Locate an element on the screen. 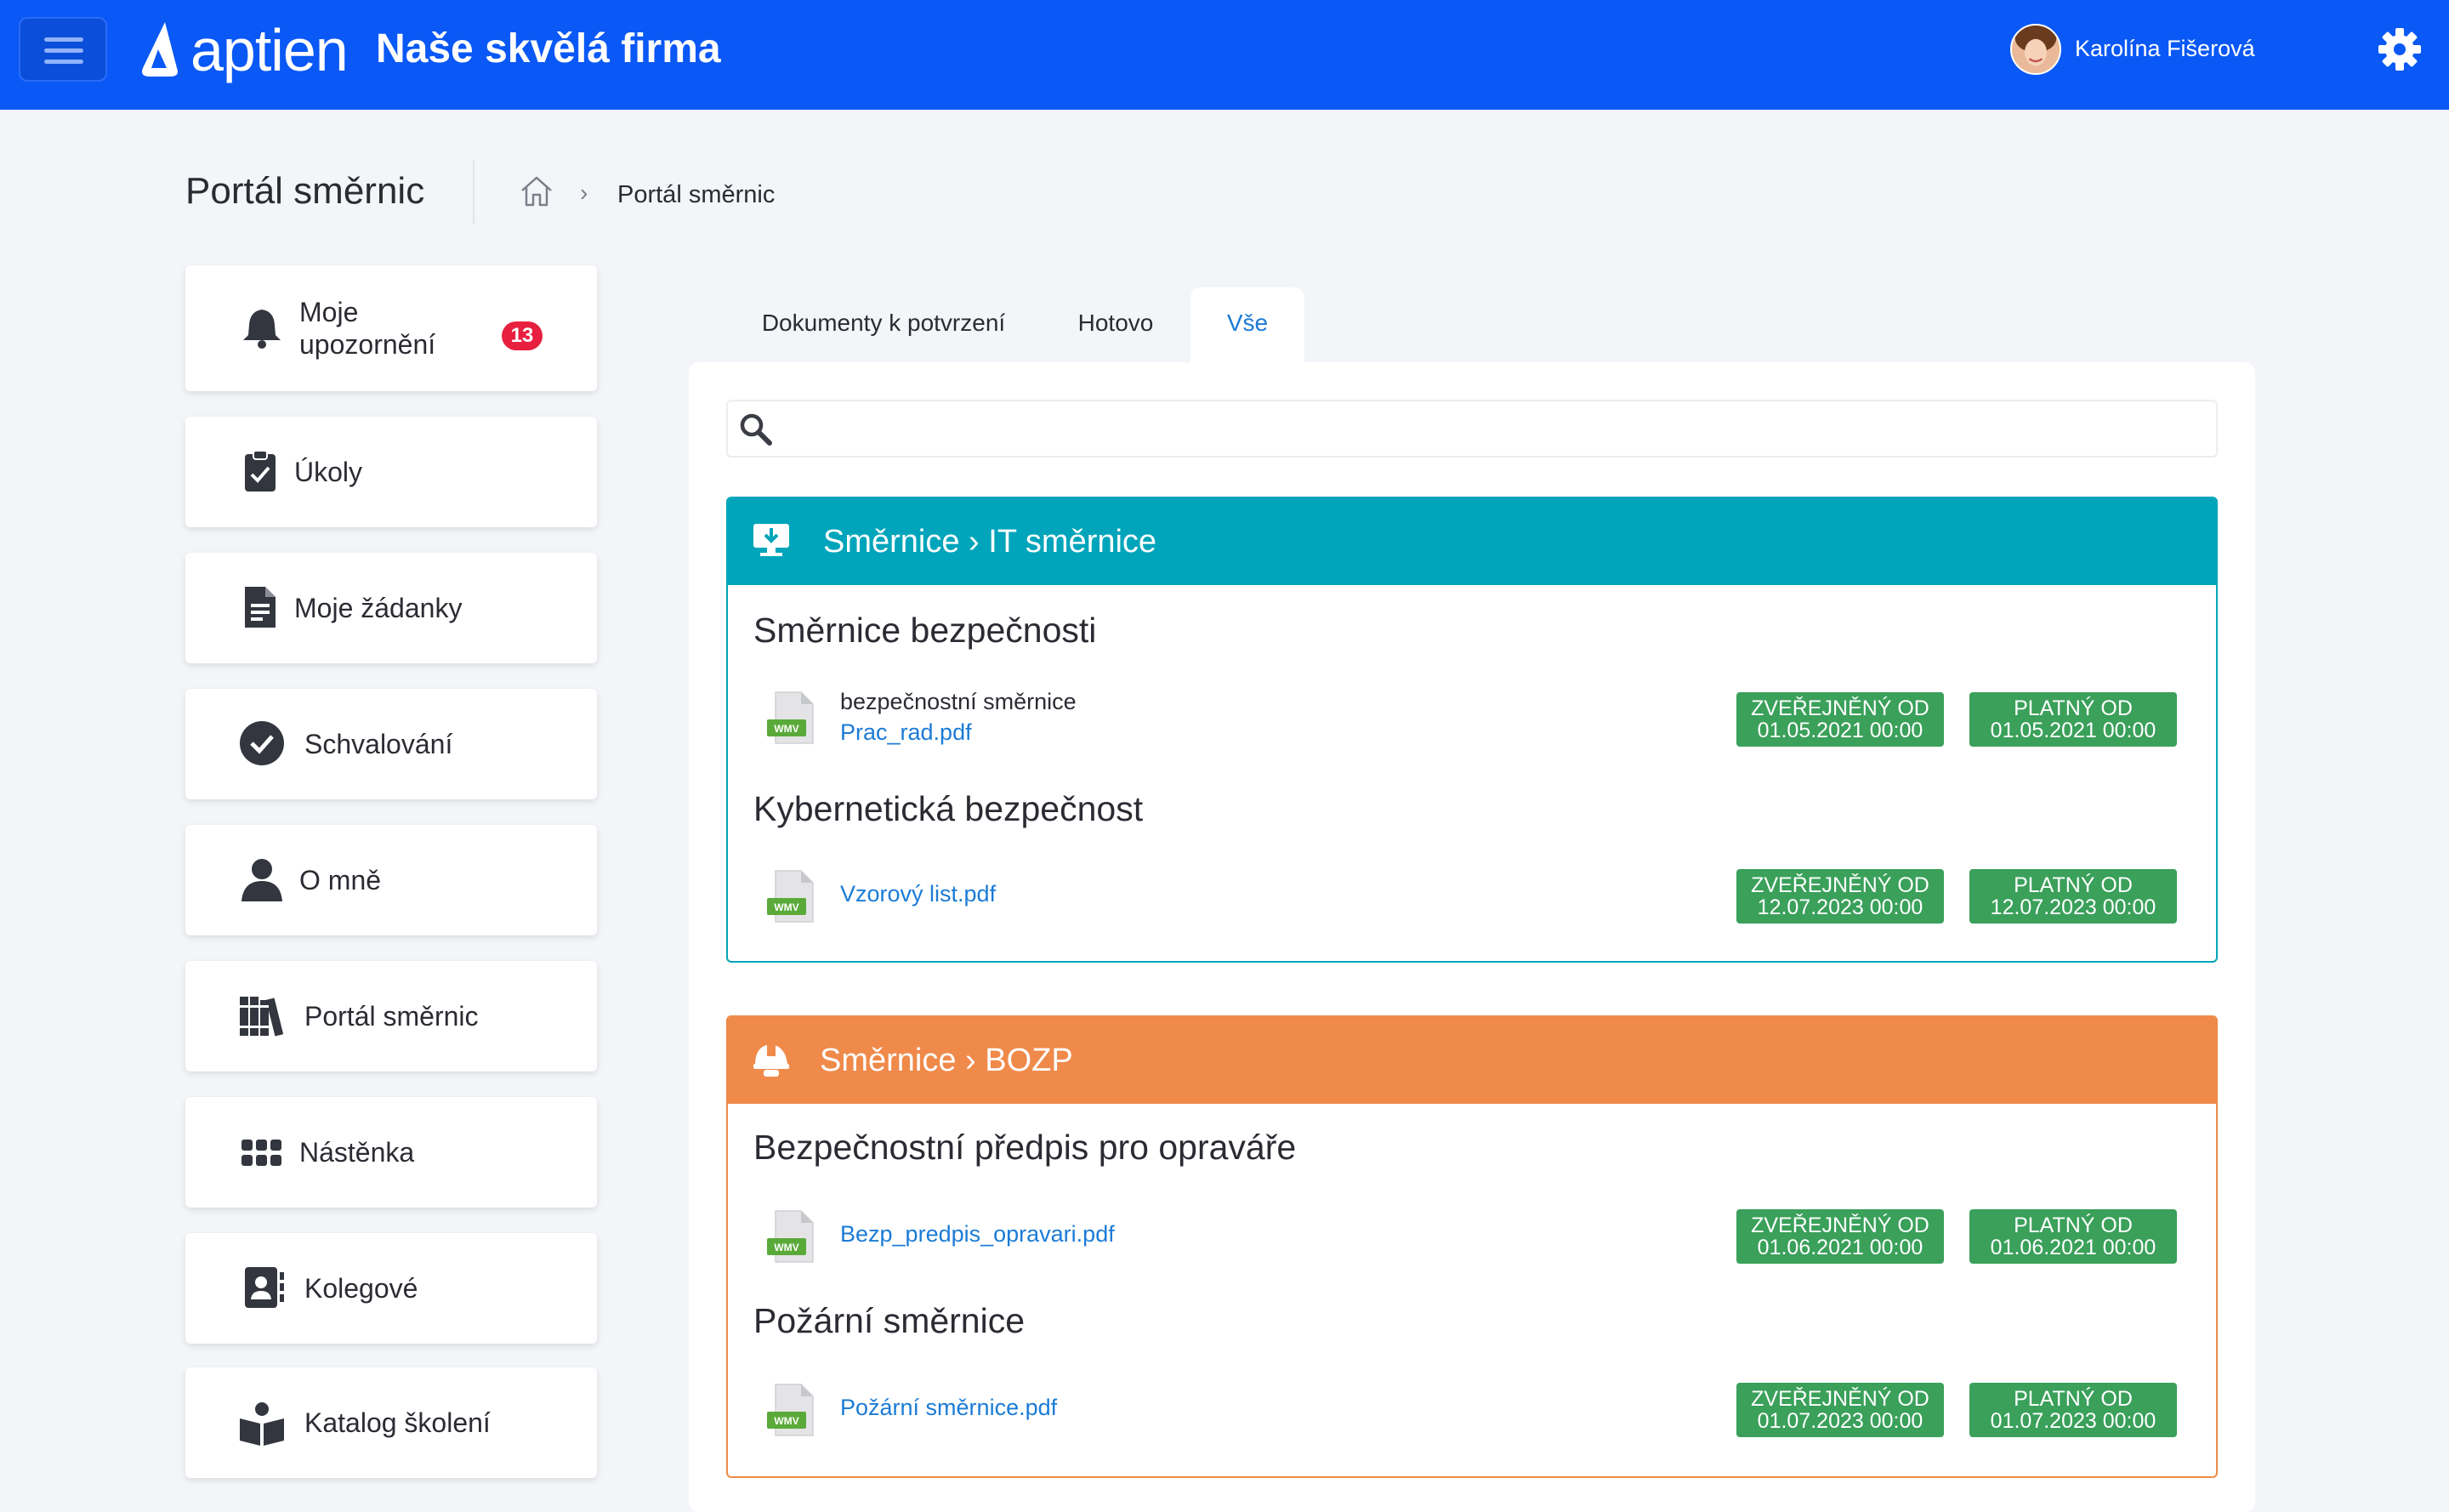 The width and height of the screenshot is (2449, 1512). sidebar-item-label: Portál směrnic is located at coordinates (391, 1016).